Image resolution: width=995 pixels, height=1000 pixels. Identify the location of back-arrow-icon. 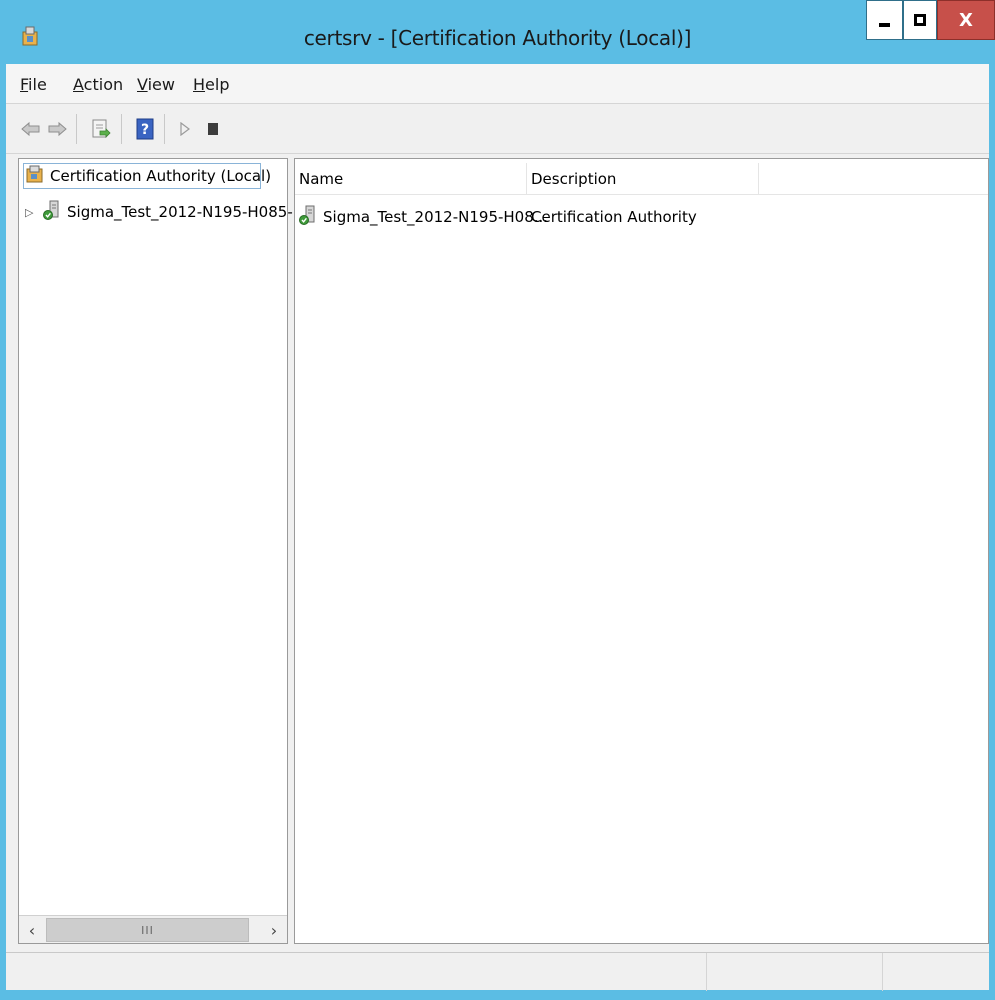
(30, 129).